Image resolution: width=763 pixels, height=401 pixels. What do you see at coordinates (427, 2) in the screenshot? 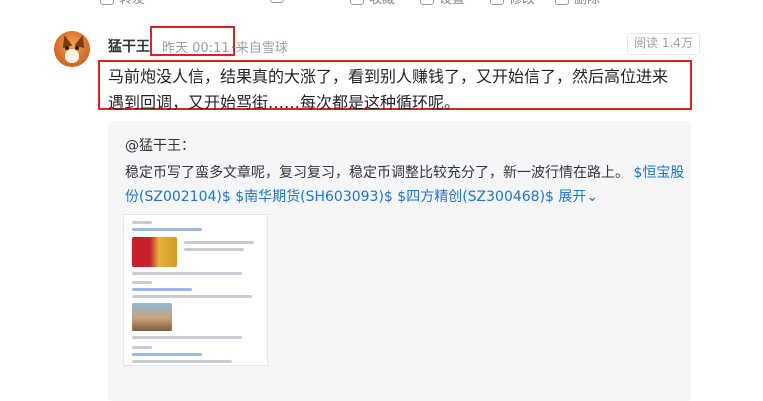
I see `gear-icon` at bounding box center [427, 2].